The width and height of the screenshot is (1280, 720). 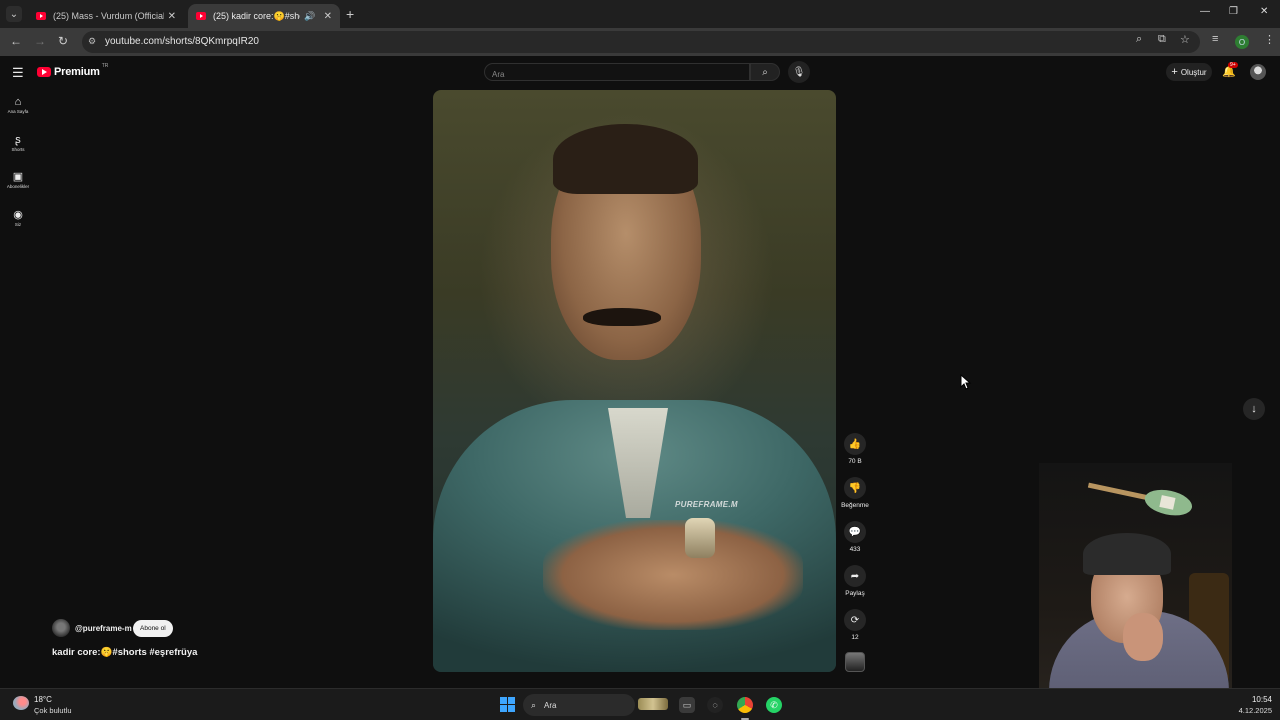 I want to click on whatsapp-icon: ✆, so click(x=774, y=705).